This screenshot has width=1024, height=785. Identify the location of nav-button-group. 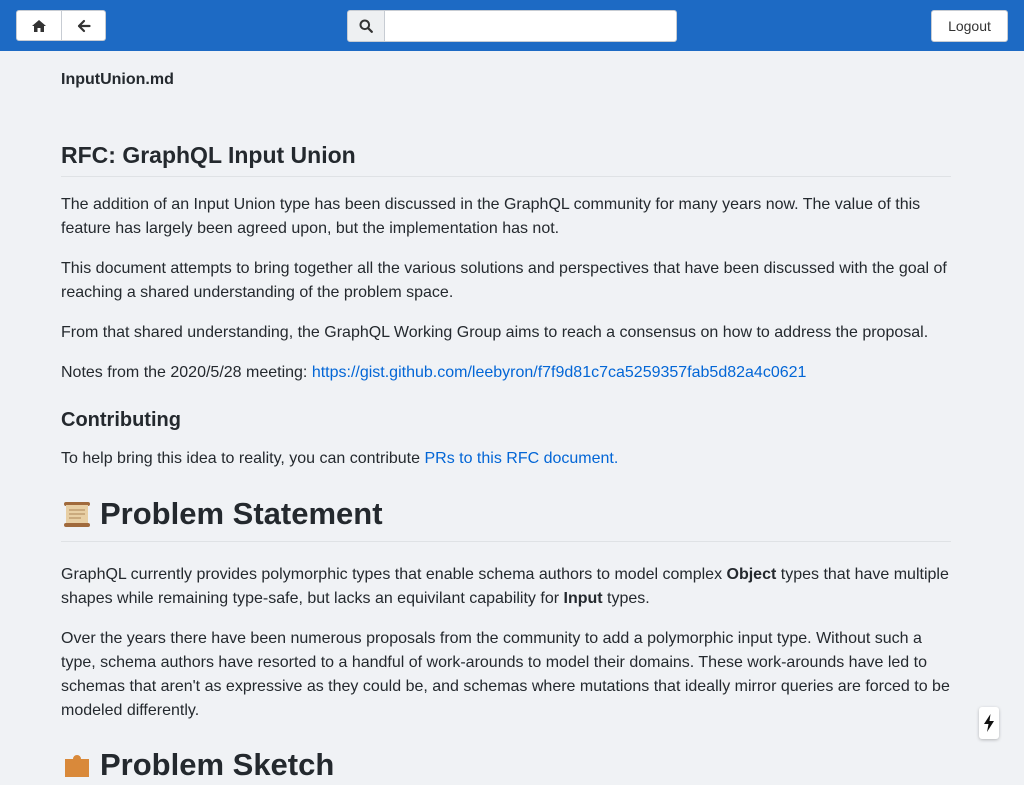
(61, 25).